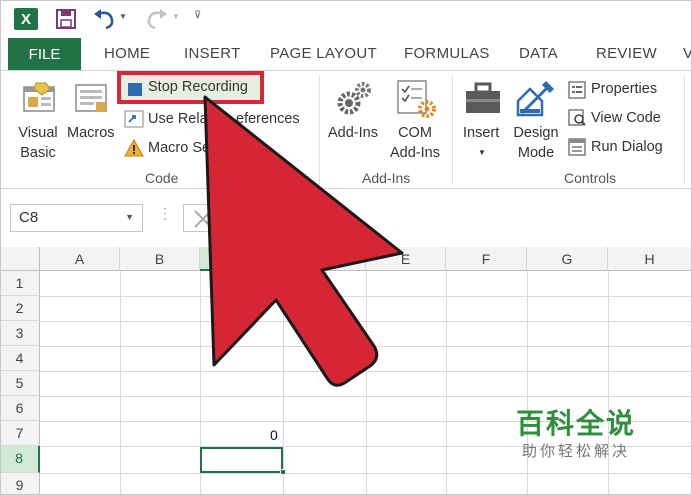 This screenshot has width=692, height=495. I want to click on design-mode-label-2: Mode, so click(536, 153).